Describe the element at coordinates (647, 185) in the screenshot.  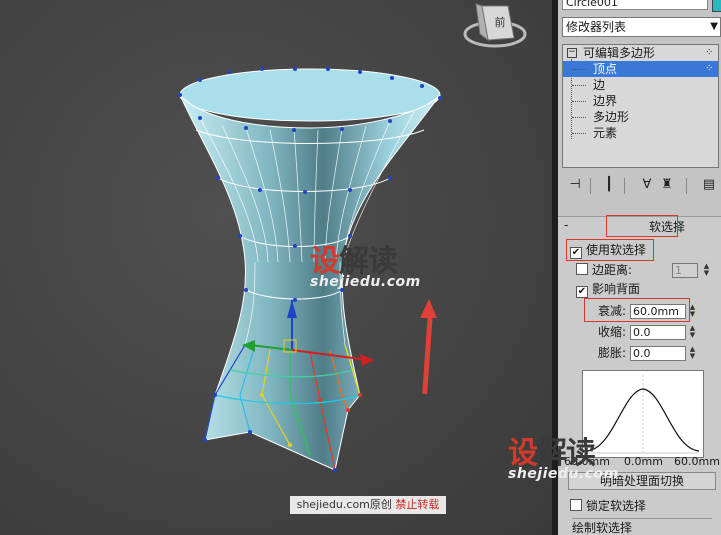
I see `make-unique-icon: ∀` at that location.